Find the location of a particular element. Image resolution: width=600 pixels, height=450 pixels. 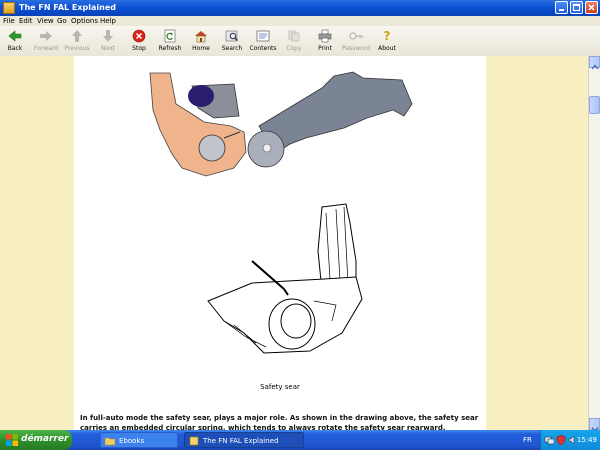

app-icon is located at coordinates (9, 8).